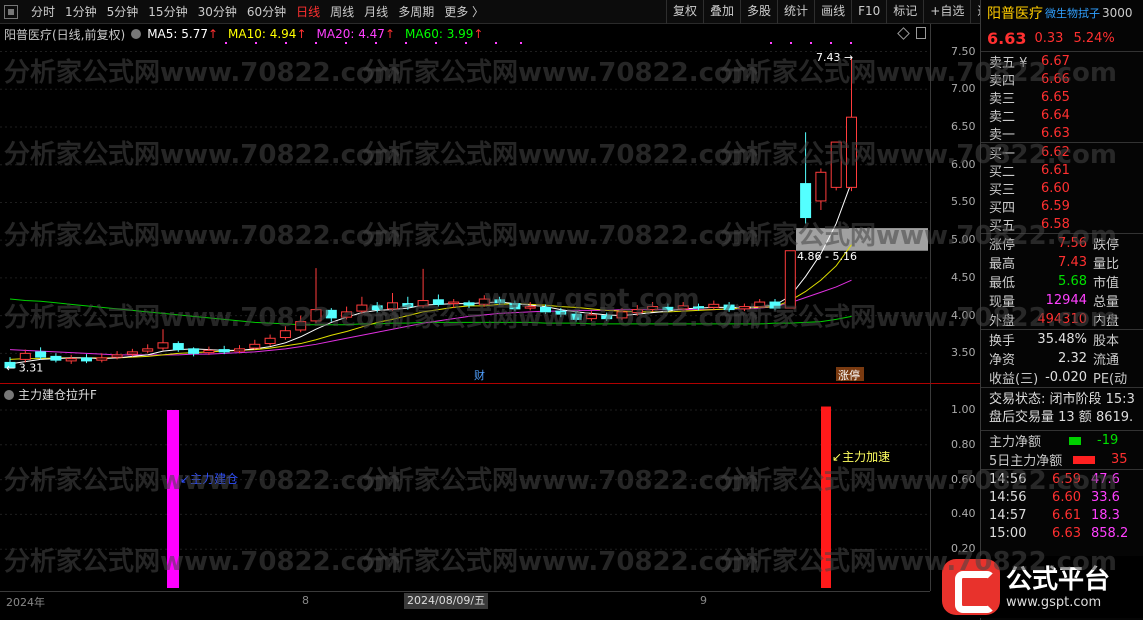 The image size is (1143, 620). What do you see at coordinates (65, 34) in the screenshot?
I see `stock-title: 阳普医疗(日线,前复权)` at bounding box center [65, 34].